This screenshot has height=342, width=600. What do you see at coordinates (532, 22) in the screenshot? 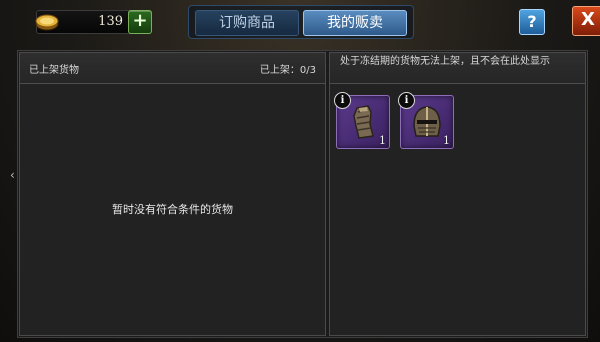
I see `help-button: ?` at bounding box center [532, 22].